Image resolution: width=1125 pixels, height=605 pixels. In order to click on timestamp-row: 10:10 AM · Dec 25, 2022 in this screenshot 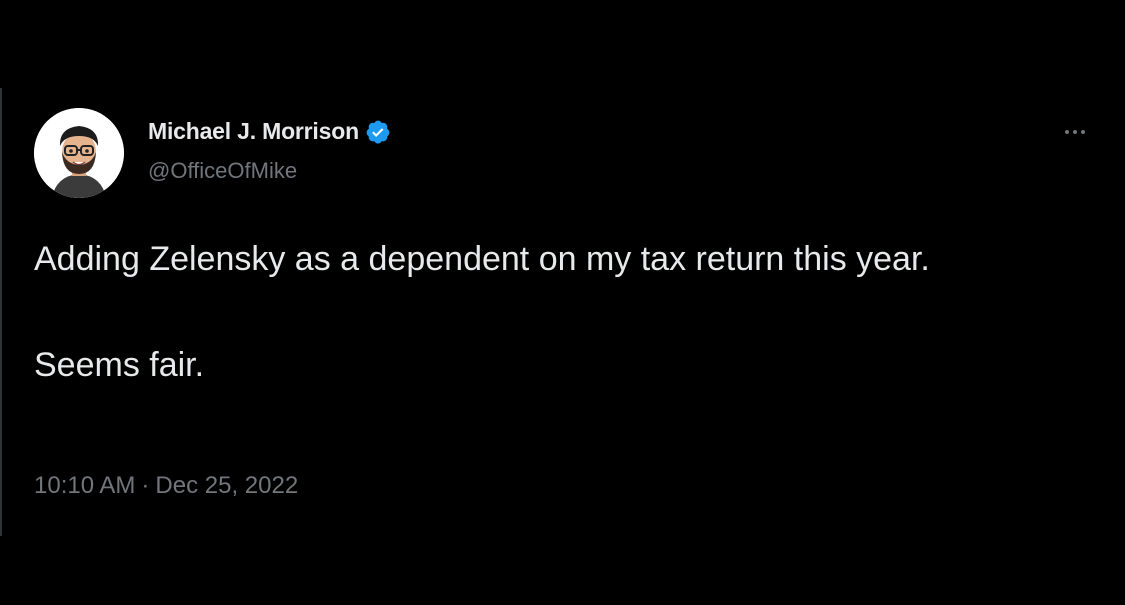, I will do `click(166, 486)`.